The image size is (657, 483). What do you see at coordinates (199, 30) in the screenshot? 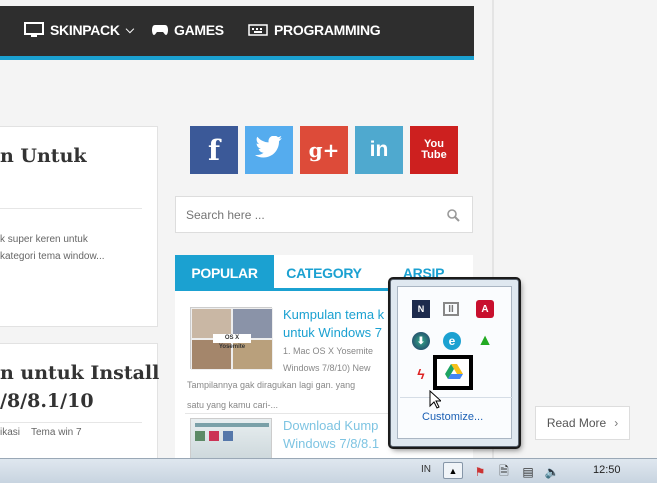
I see `nav-label: GAMES` at bounding box center [199, 30].